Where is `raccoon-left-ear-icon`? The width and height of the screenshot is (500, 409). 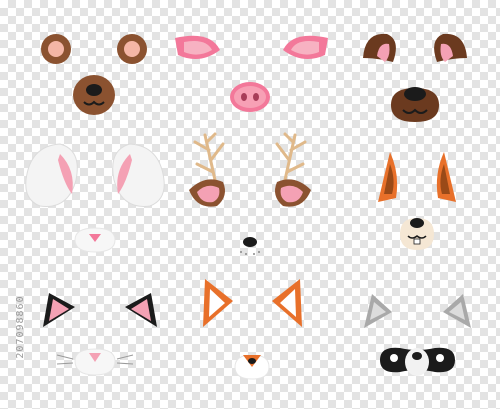
raccoon-left-ear-icon is located at coordinates (378, 311).